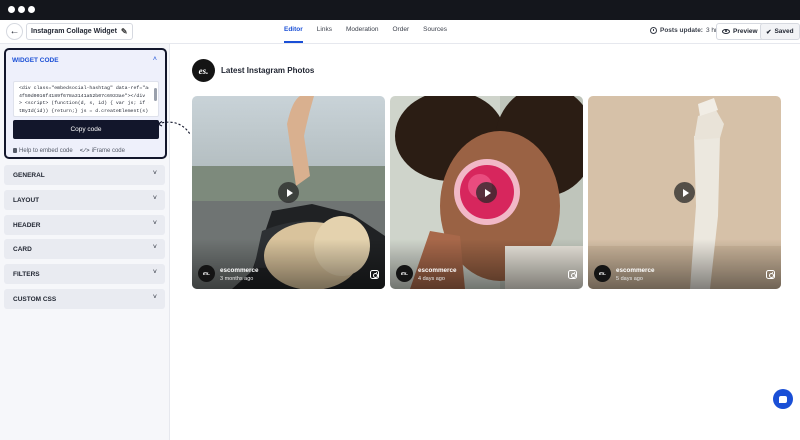 The width and height of the screenshot is (800, 440). I want to click on tab-order: Order, so click(401, 31).